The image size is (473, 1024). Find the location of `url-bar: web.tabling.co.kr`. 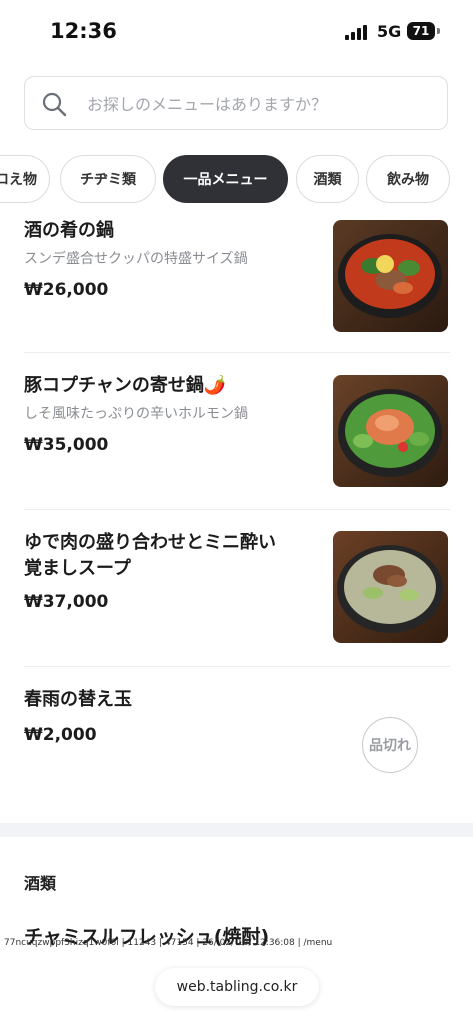

url-bar: web.tabling.co.kr is located at coordinates (237, 987).